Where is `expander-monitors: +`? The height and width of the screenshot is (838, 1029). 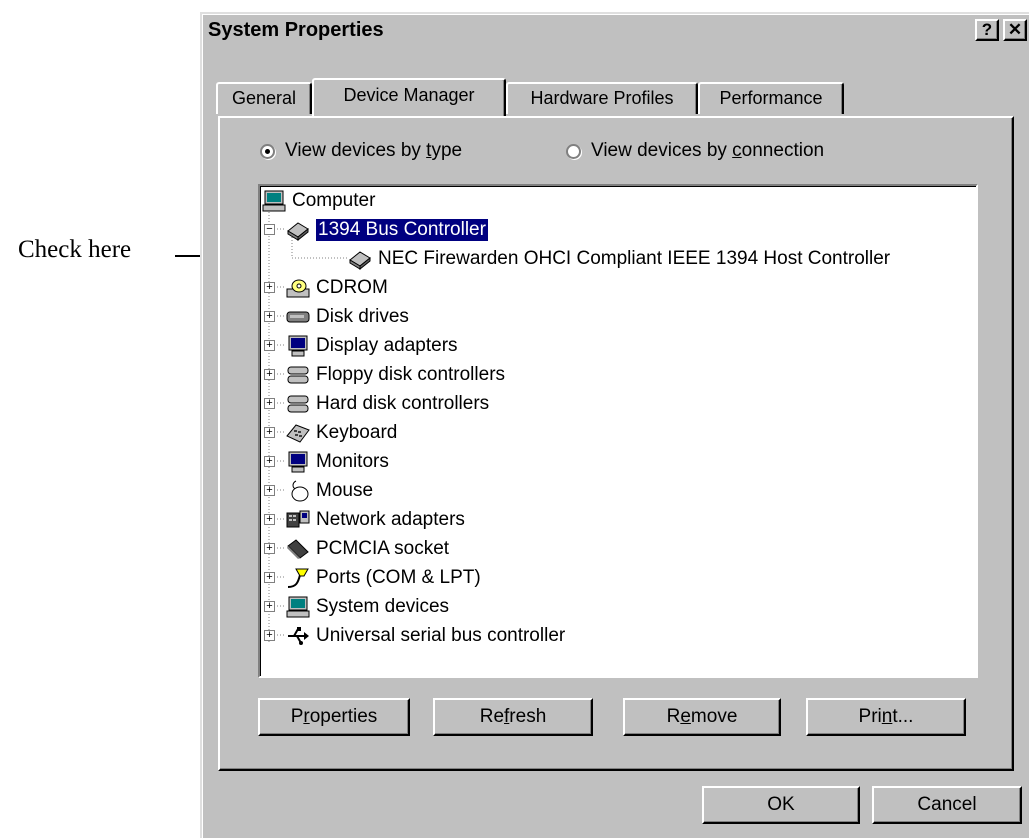
expander-monitors: + is located at coordinates (269, 461).